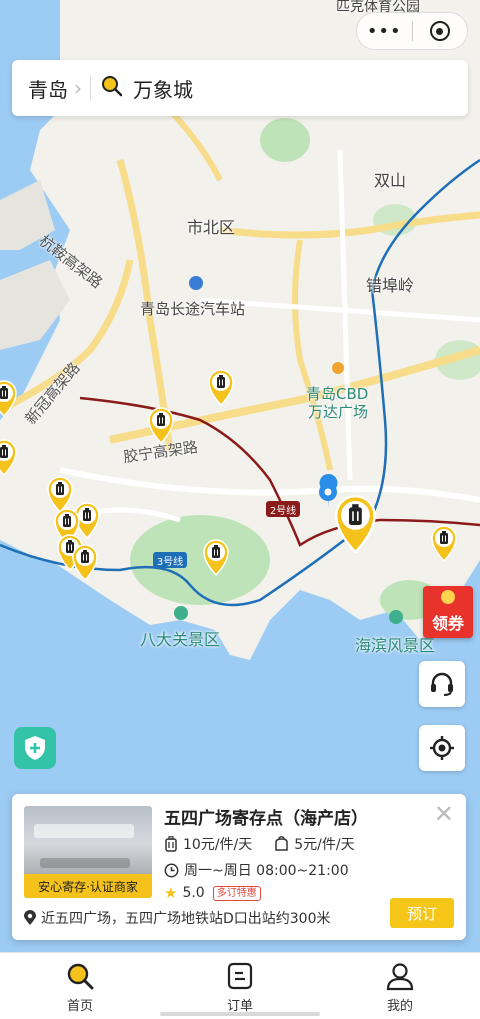 The height and width of the screenshot is (1019, 480). Describe the element at coordinates (399, 1006) in the screenshot. I see `tab-profile-label: 我的` at that location.